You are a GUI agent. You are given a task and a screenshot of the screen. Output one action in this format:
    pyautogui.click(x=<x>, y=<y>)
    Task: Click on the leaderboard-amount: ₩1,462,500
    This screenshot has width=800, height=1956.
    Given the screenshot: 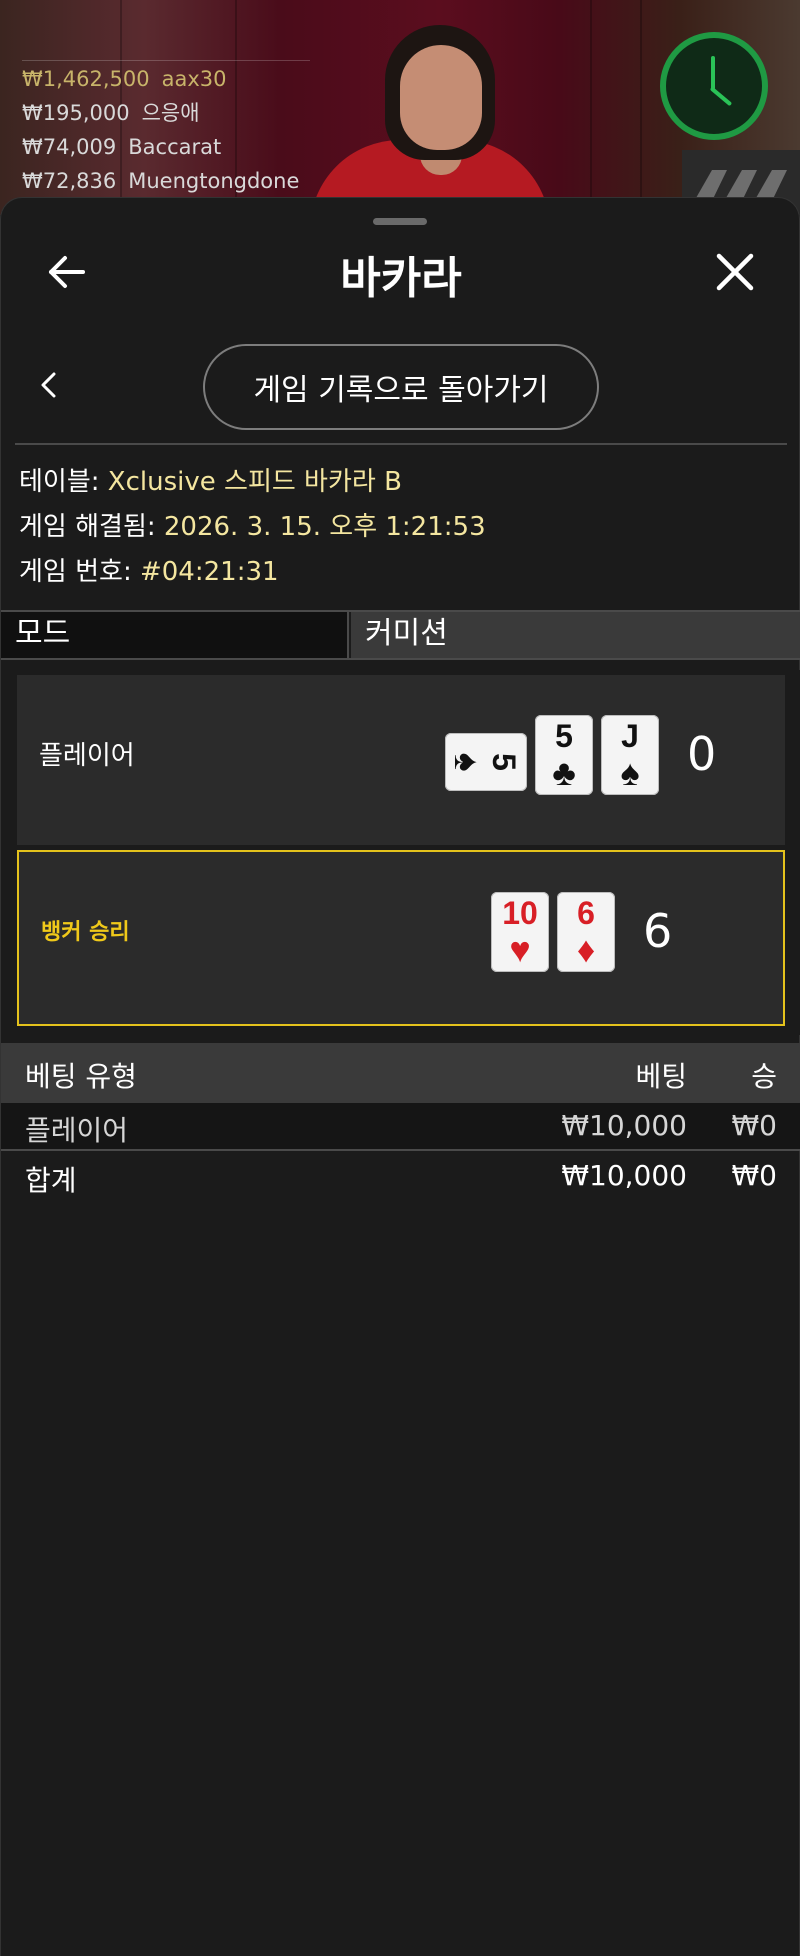 What is the action you would take?
    pyautogui.click(x=86, y=79)
    